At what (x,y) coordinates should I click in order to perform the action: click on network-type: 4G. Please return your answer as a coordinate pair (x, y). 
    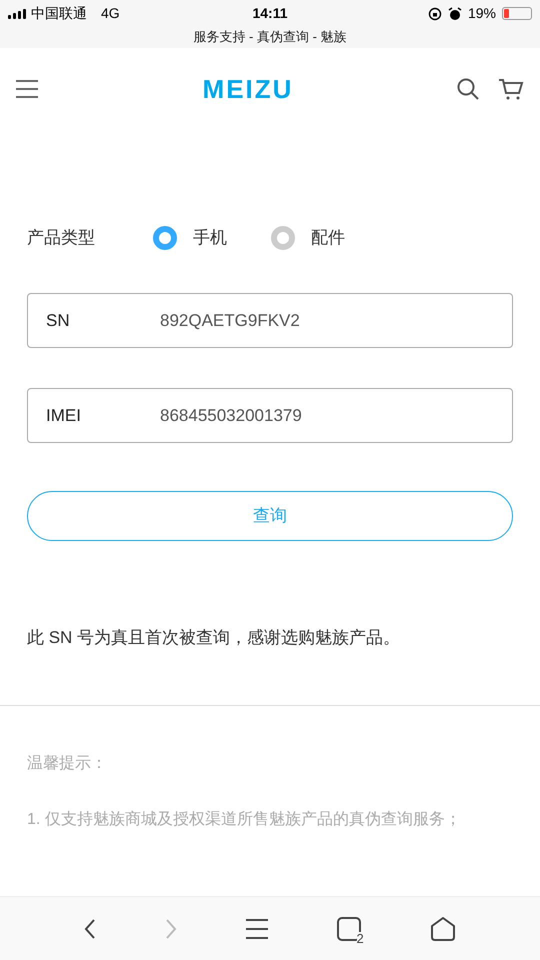
    Looking at the image, I should click on (110, 13).